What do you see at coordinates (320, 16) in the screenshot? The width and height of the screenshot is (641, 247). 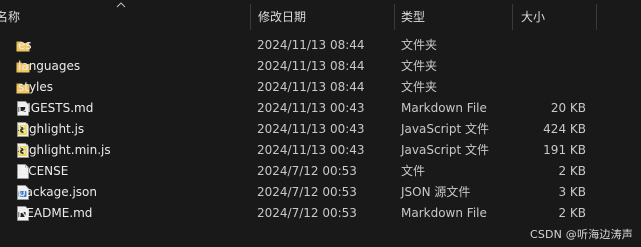 I see `column-header-bar: 名称 修改日期 类型 大小` at bounding box center [320, 16].